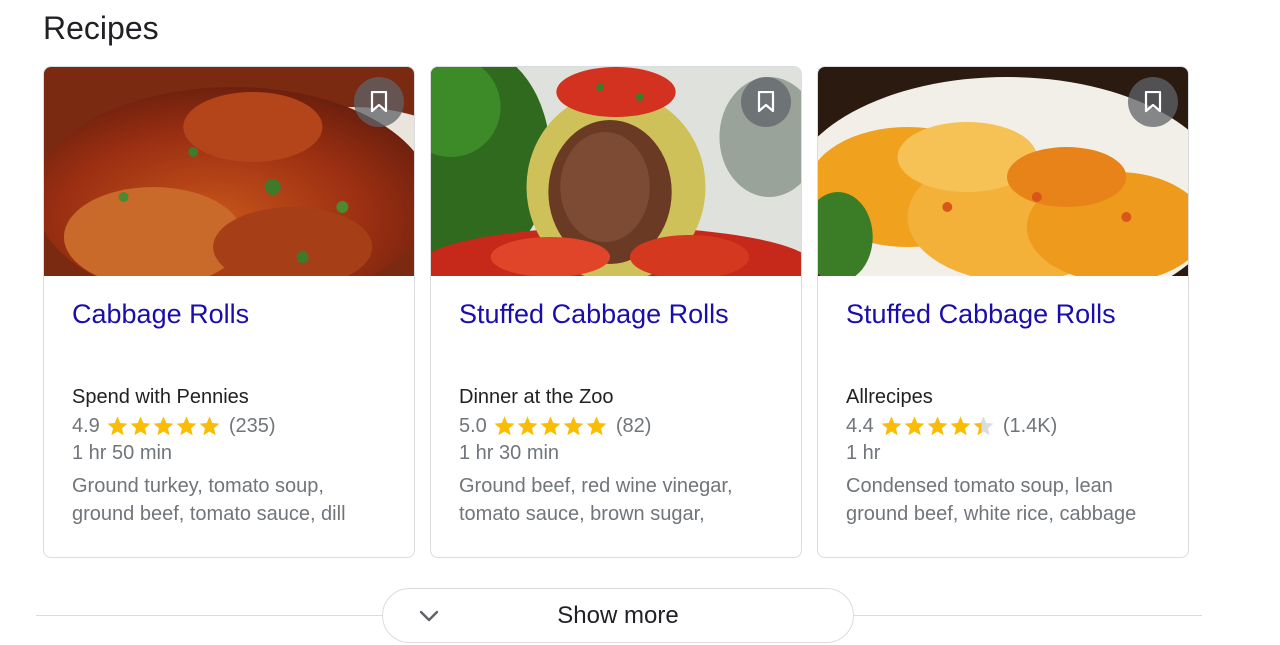  What do you see at coordinates (160, 397) in the screenshot?
I see `recipe-source: Spend with Pennies` at bounding box center [160, 397].